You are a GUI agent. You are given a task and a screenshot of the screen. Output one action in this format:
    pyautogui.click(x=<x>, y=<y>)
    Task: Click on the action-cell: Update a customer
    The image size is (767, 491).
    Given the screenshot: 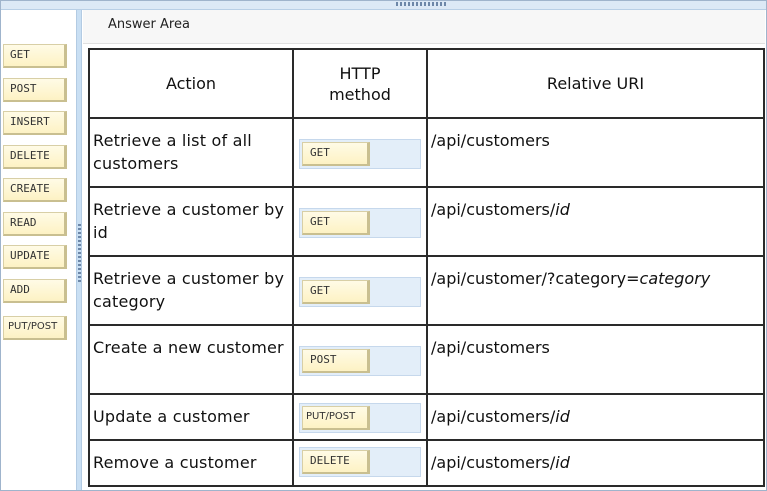 What is the action you would take?
    pyautogui.click(x=191, y=417)
    